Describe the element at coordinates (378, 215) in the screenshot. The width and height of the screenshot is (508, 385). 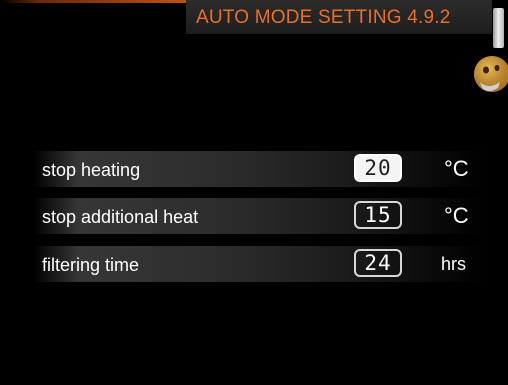
I see `setting-value-stop-additional-heat: 15` at that location.